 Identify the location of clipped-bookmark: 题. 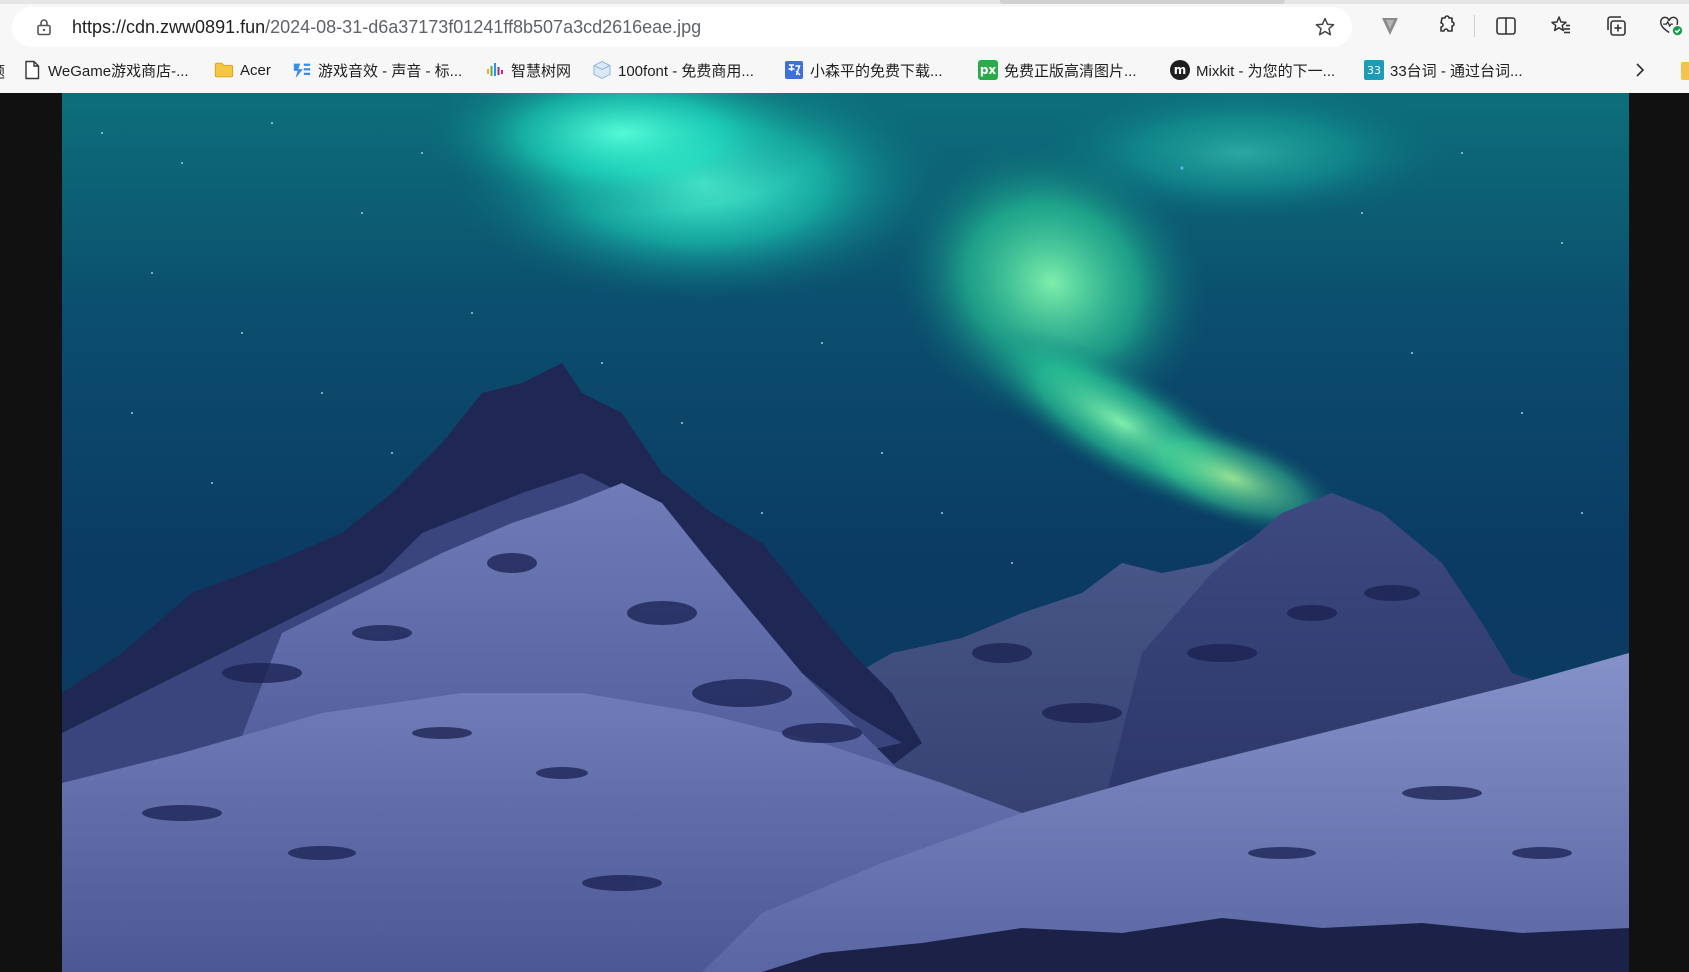
(3, 71).